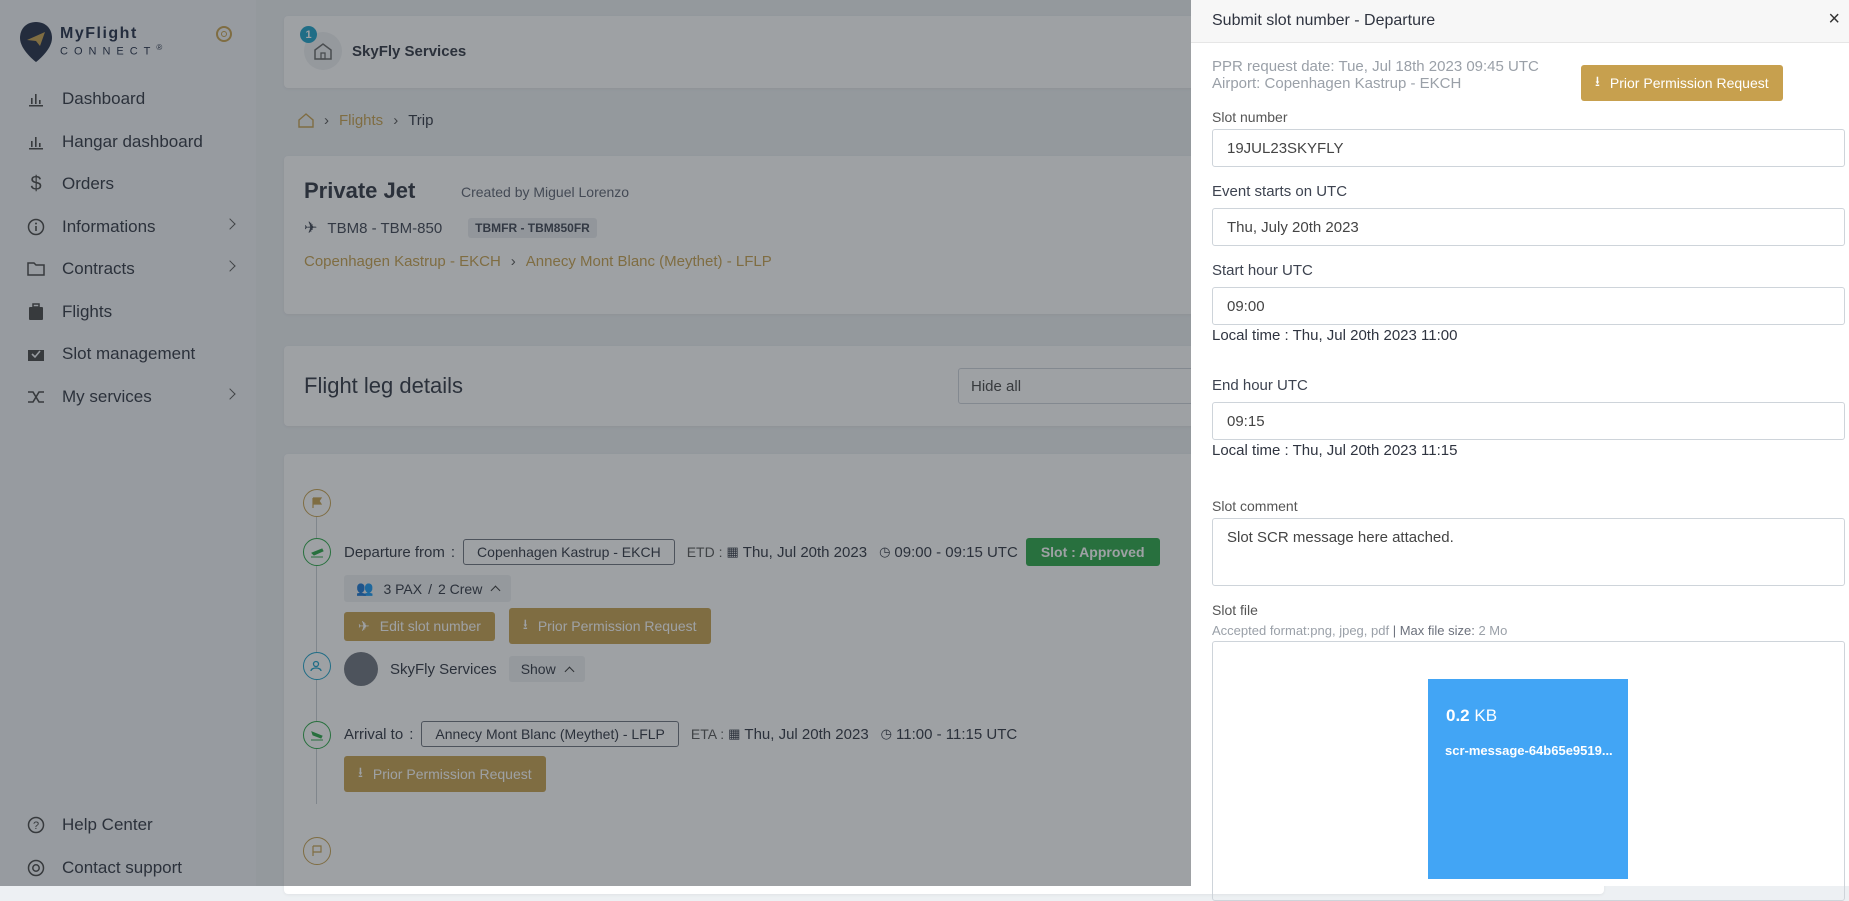 Image resolution: width=1849 pixels, height=901 pixels. What do you see at coordinates (1689, 83) in the screenshot?
I see `ppr-button-label: Prior Permission Request` at bounding box center [1689, 83].